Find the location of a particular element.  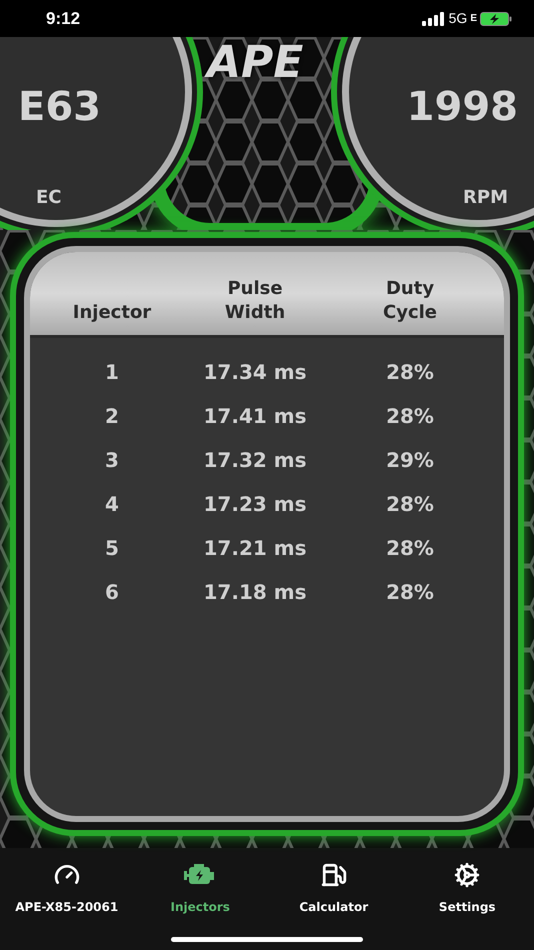

network-subtype: E is located at coordinates (473, 19).